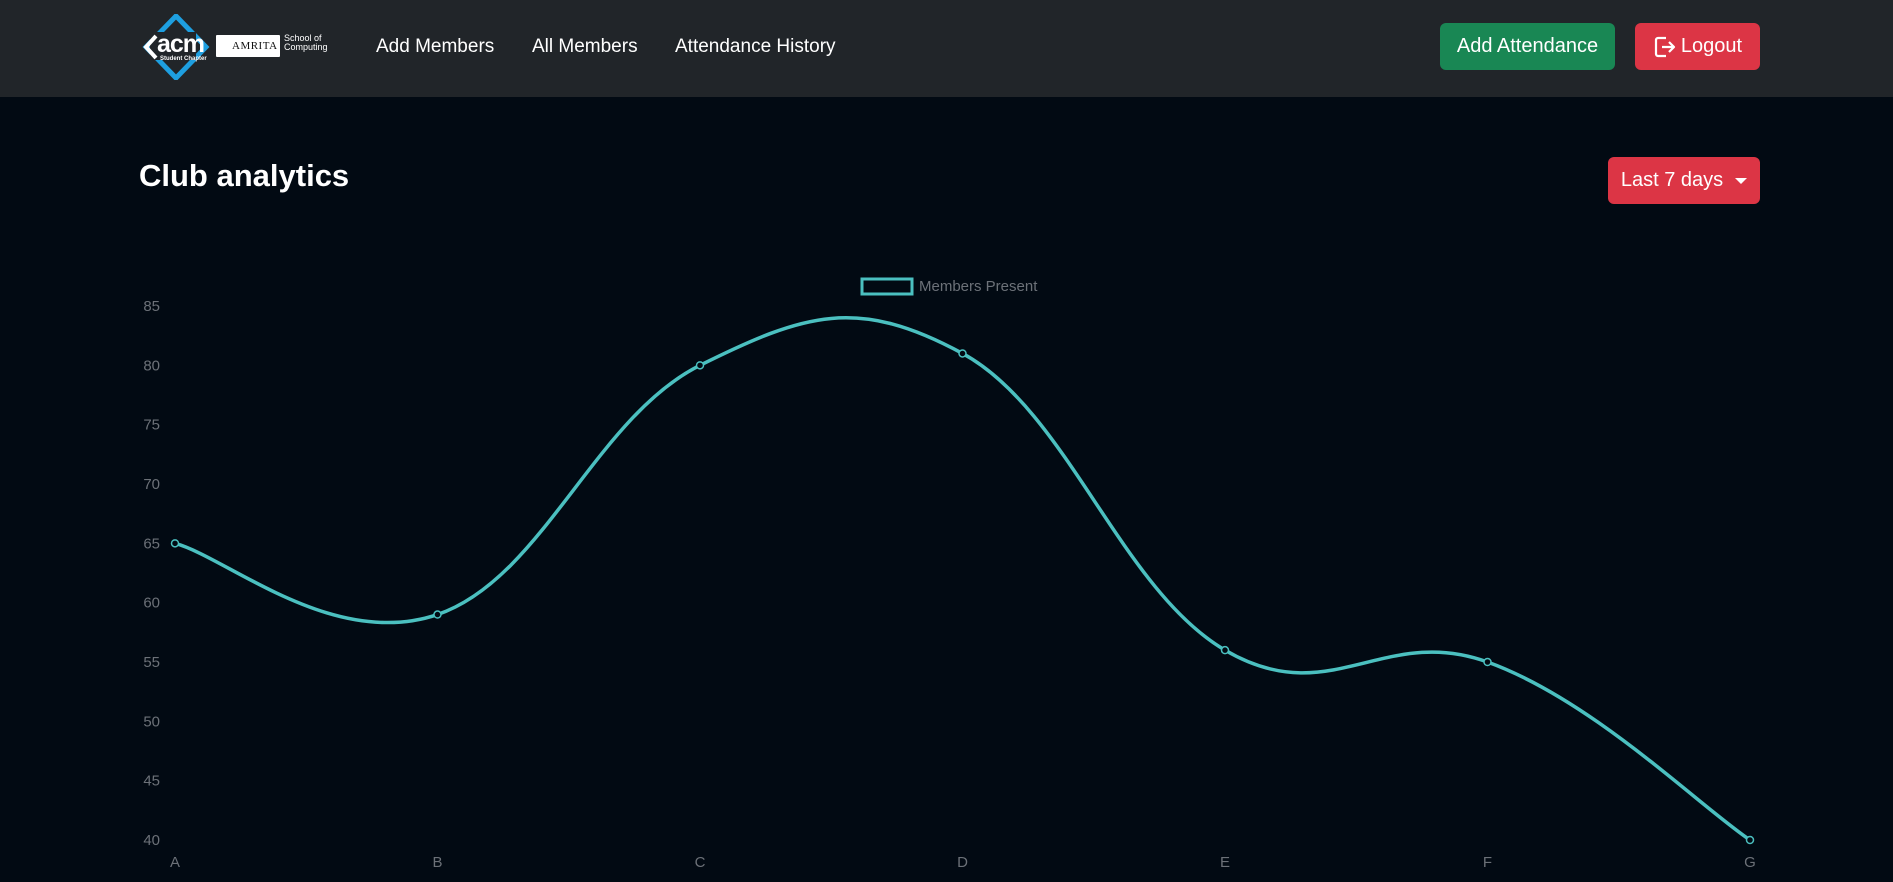  What do you see at coordinates (151, 573) in the screenshot?
I see `y-axis: 40 45 50 55 60 65 70 75 80 85` at bounding box center [151, 573].